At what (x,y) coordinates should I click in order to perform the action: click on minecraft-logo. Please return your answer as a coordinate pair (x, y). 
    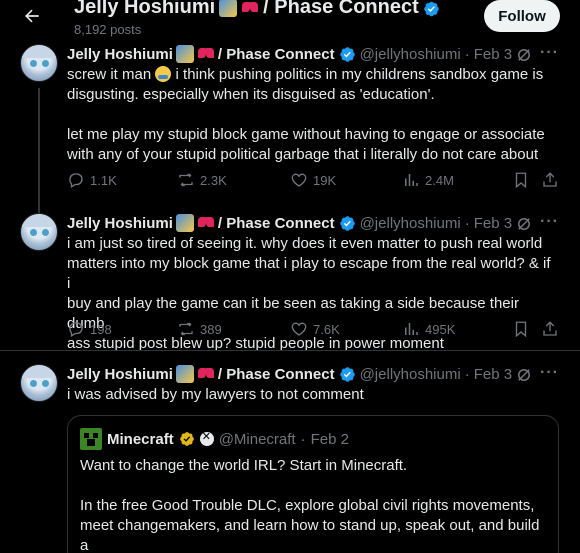
    Looking at the image, I should click on (91, 439).